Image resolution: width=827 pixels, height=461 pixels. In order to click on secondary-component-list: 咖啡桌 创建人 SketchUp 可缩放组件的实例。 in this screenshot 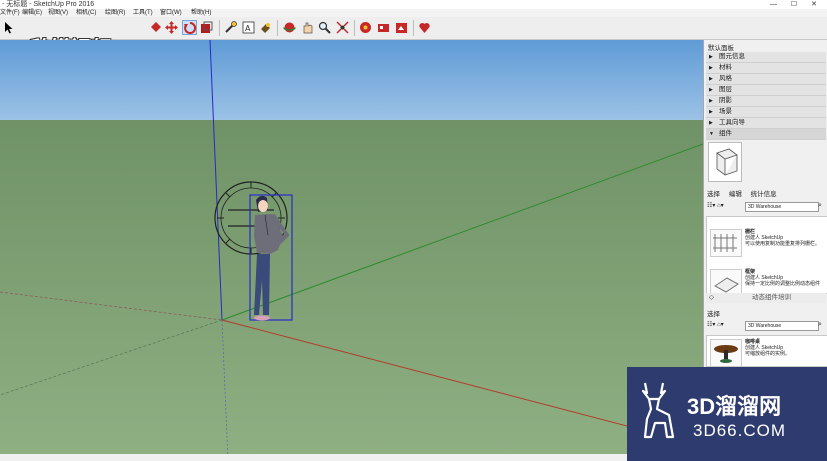, I will do `click(766, 351)`.